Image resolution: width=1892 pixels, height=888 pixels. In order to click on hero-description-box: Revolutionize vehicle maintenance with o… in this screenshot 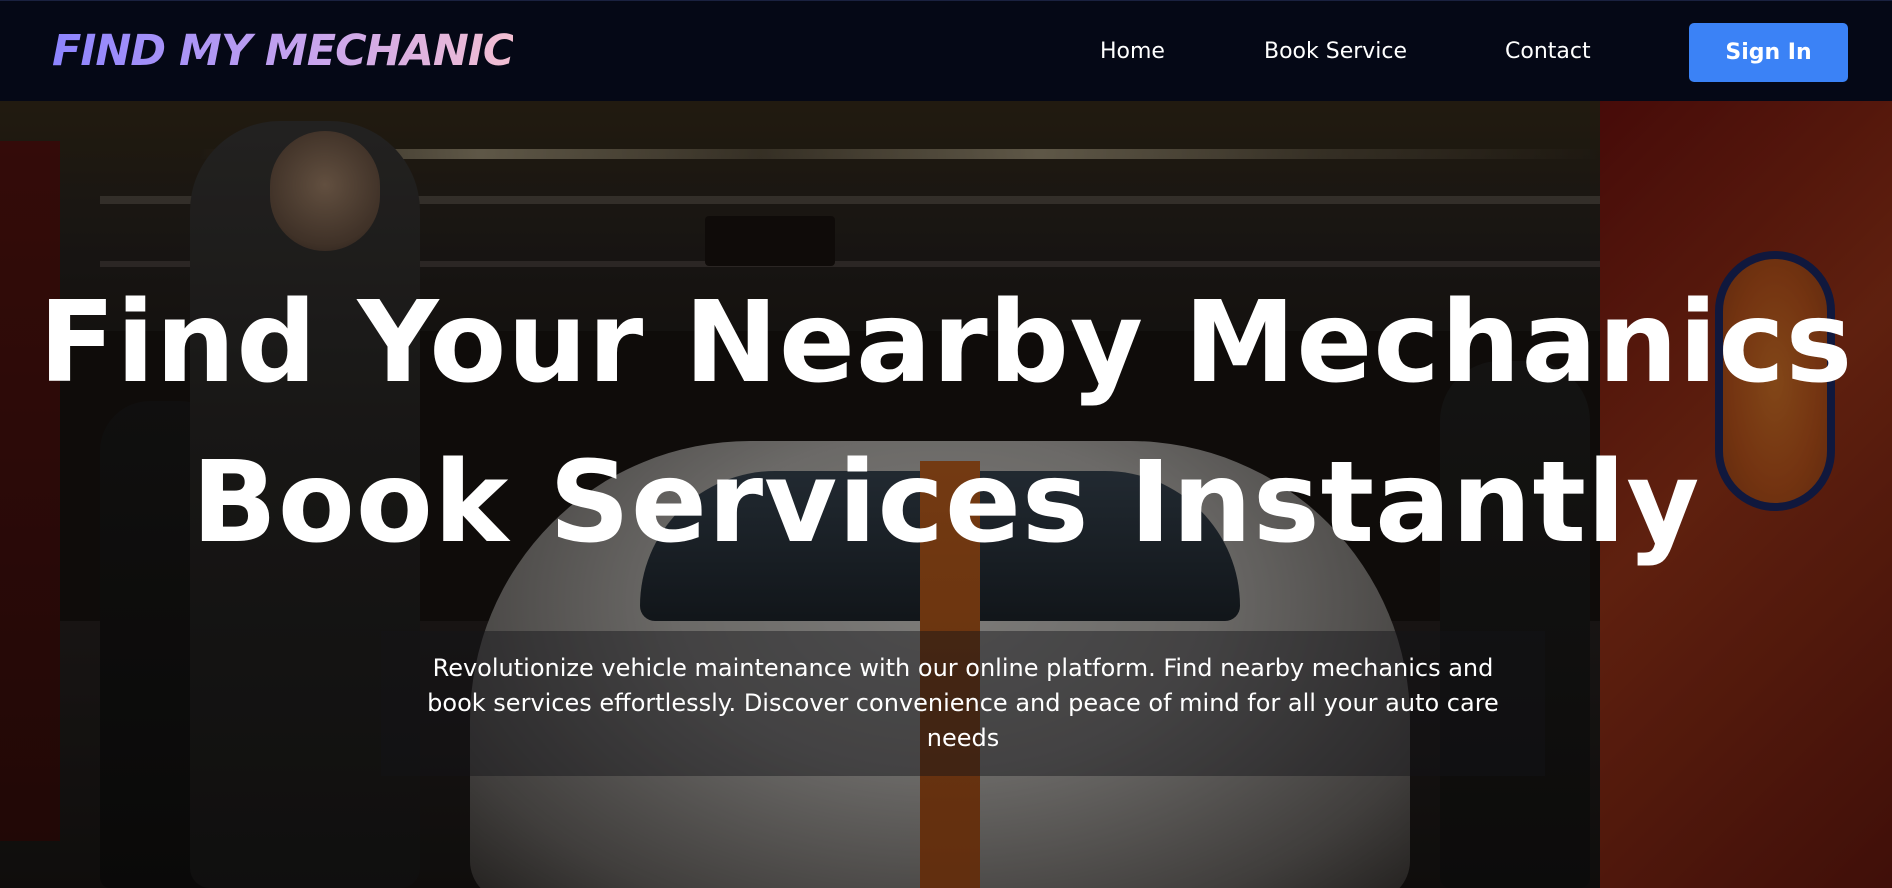, I will do `click(963, 703)`.